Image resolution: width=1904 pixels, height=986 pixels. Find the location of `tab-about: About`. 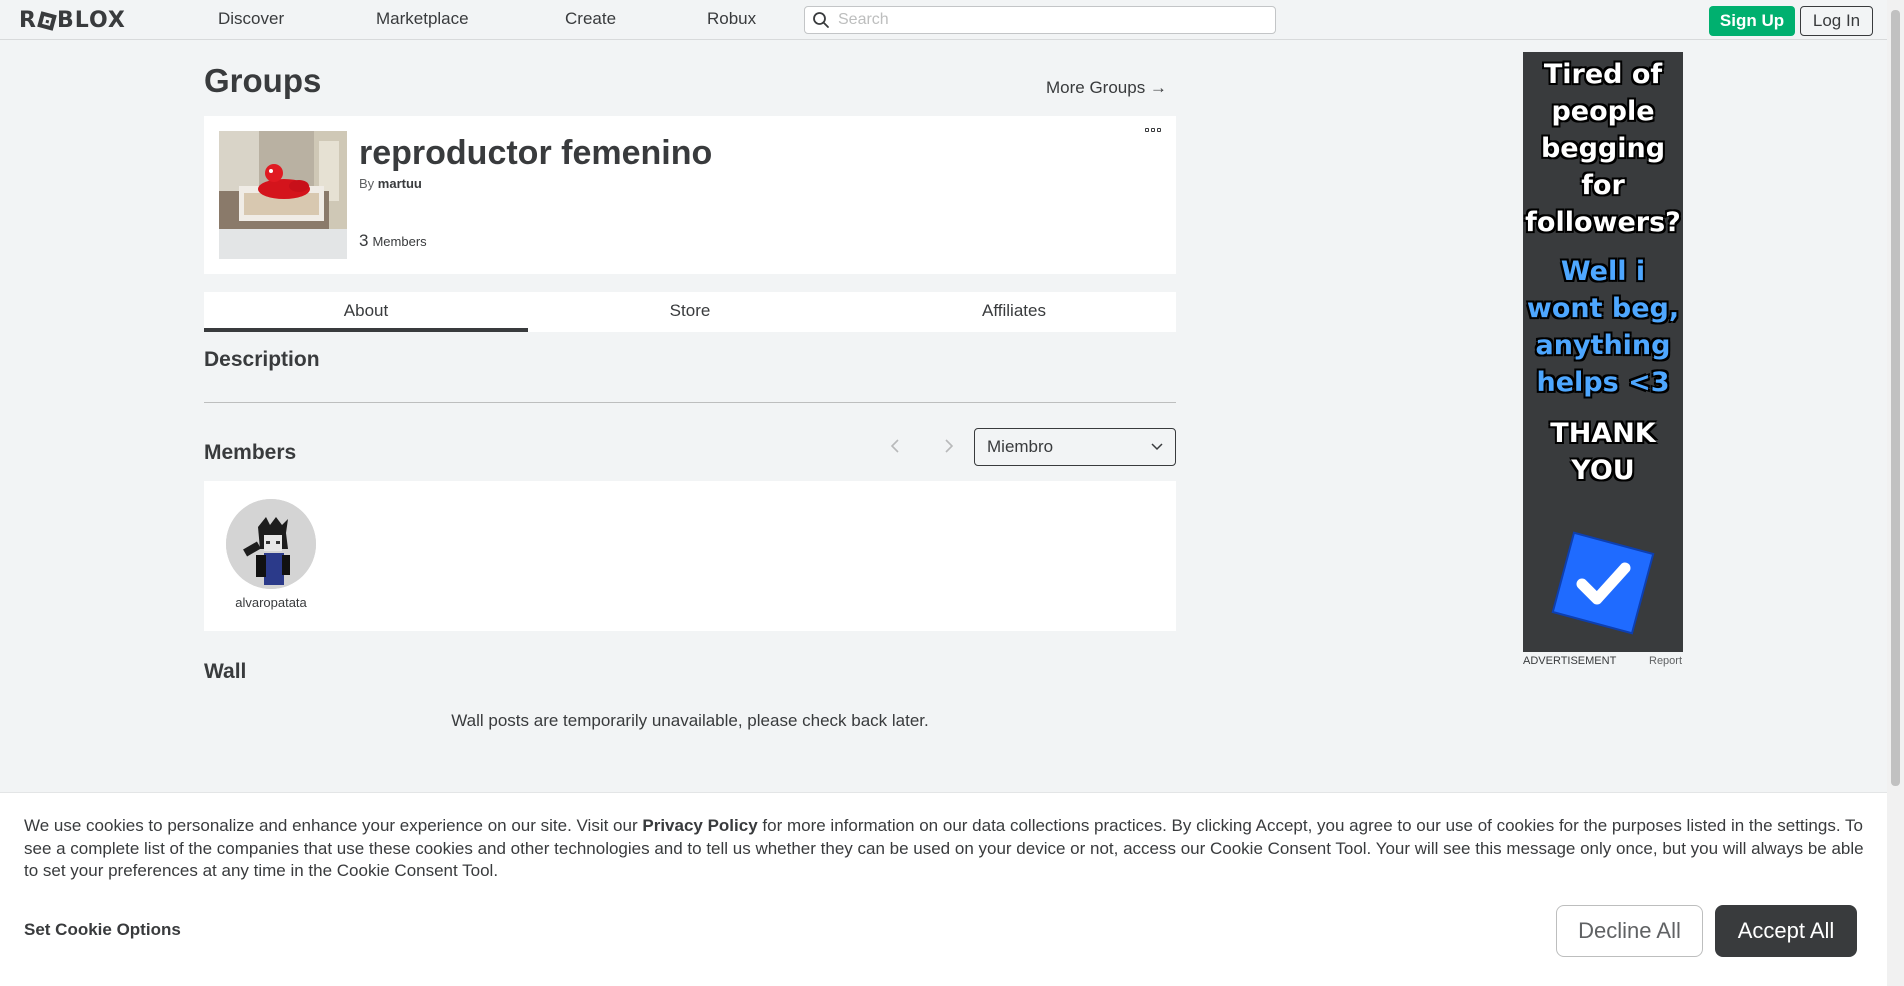

tab-about: About is located at coordinates (366, 312).